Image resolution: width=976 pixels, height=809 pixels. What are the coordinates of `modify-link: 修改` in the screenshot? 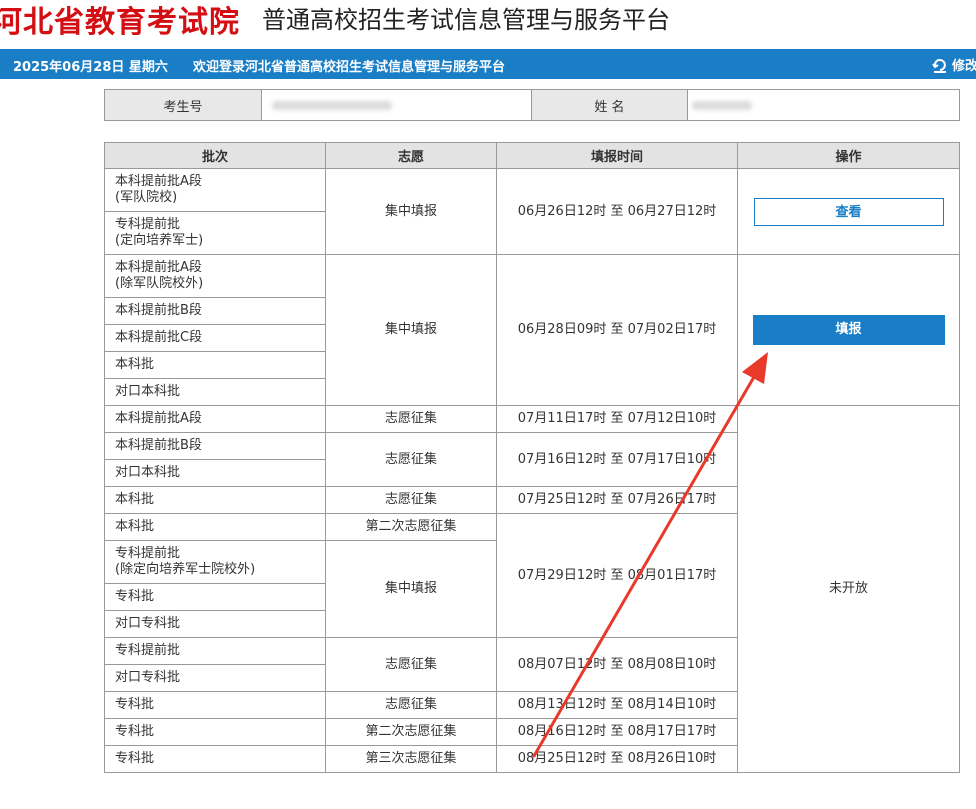 It's located at (954, 64).